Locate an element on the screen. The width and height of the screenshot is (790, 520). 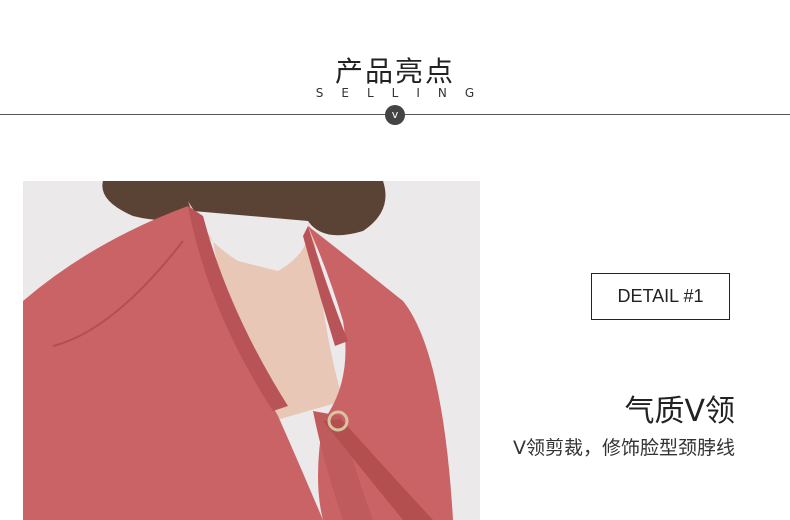
section-subtitle: SELLING is located at coordinates (404, 93).